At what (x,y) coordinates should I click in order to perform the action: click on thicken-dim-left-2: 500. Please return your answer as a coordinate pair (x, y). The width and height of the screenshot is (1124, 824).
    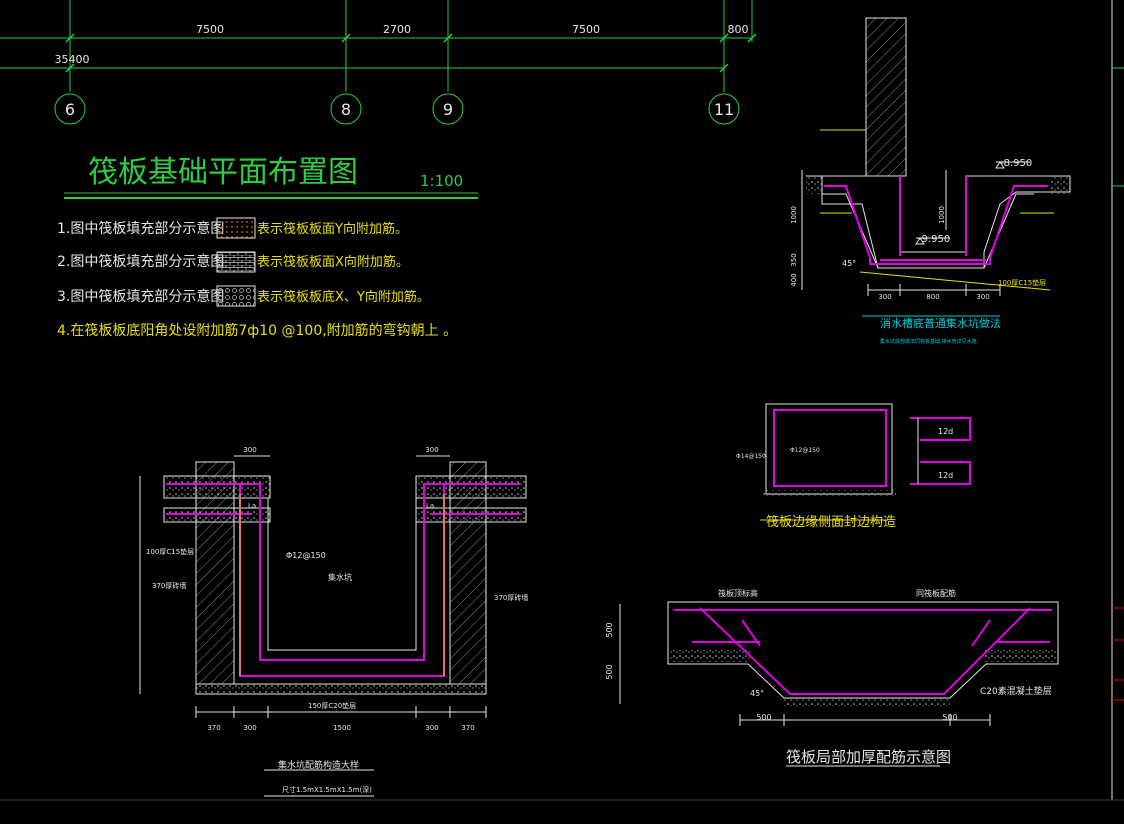
    Looking at the image, I should click on (609, 671).